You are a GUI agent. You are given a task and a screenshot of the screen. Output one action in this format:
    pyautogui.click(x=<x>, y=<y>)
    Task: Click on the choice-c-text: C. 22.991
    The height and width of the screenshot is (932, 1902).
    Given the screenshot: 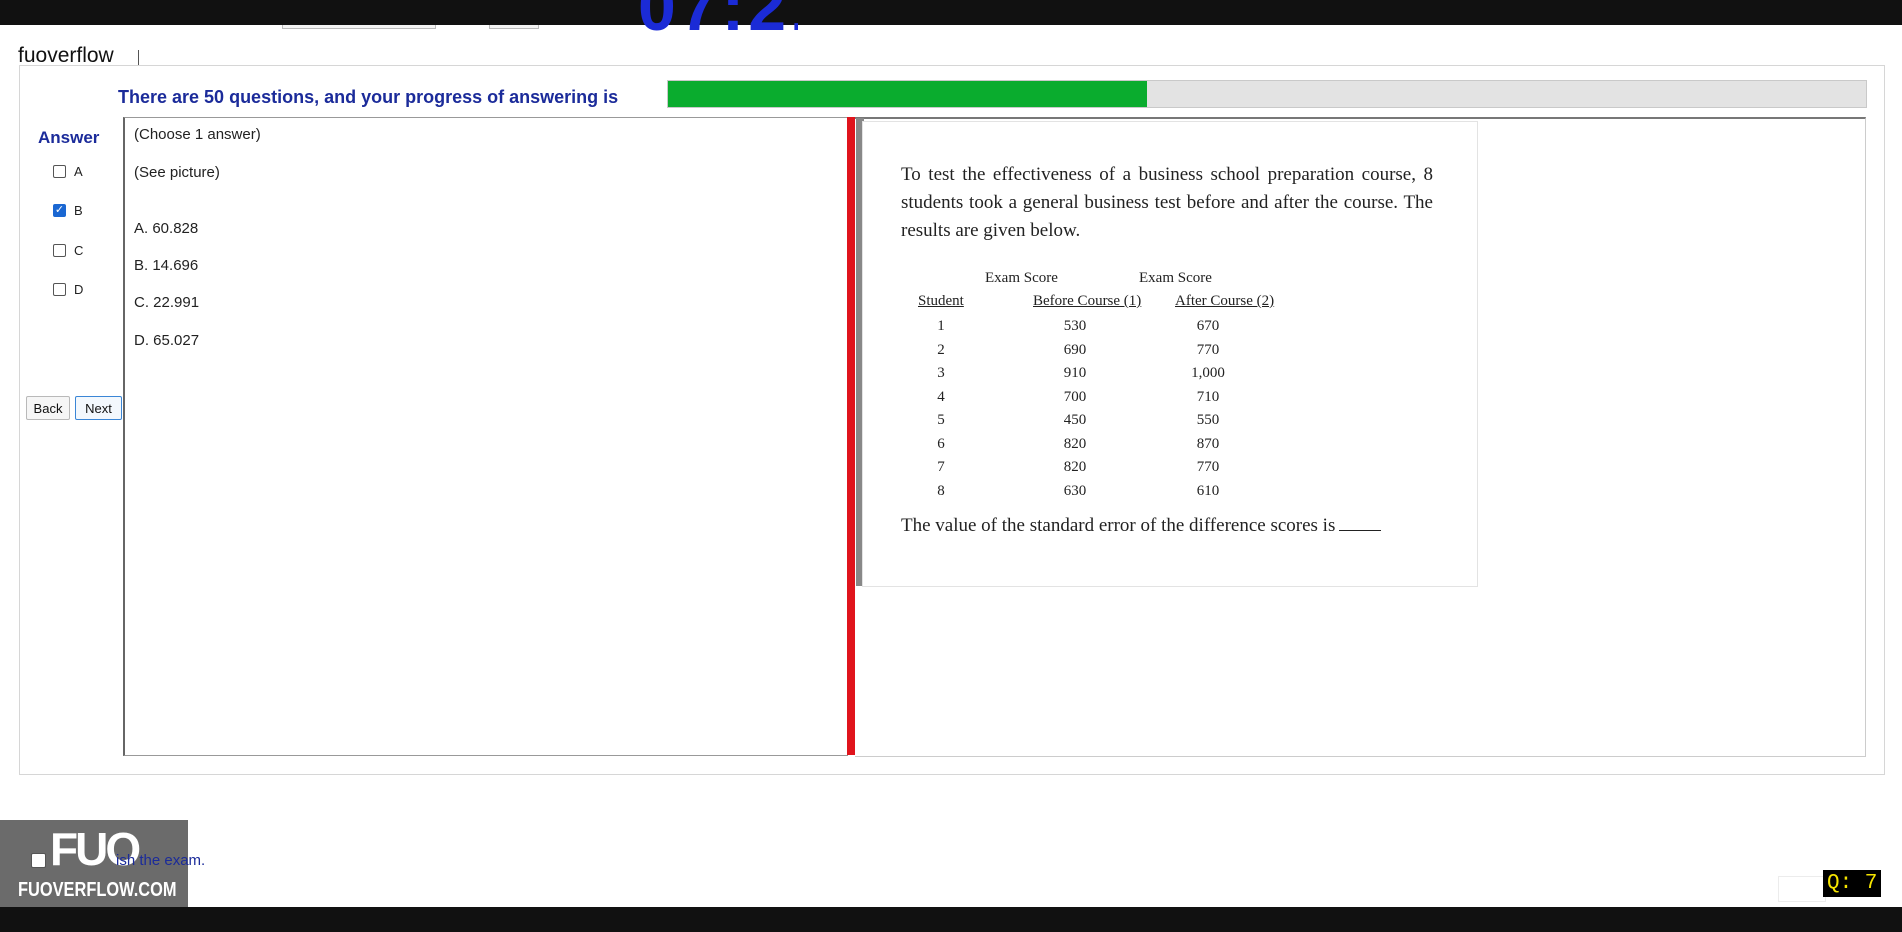 What is the action you would take?
    pyautogui.click(x=167, y=302)
    